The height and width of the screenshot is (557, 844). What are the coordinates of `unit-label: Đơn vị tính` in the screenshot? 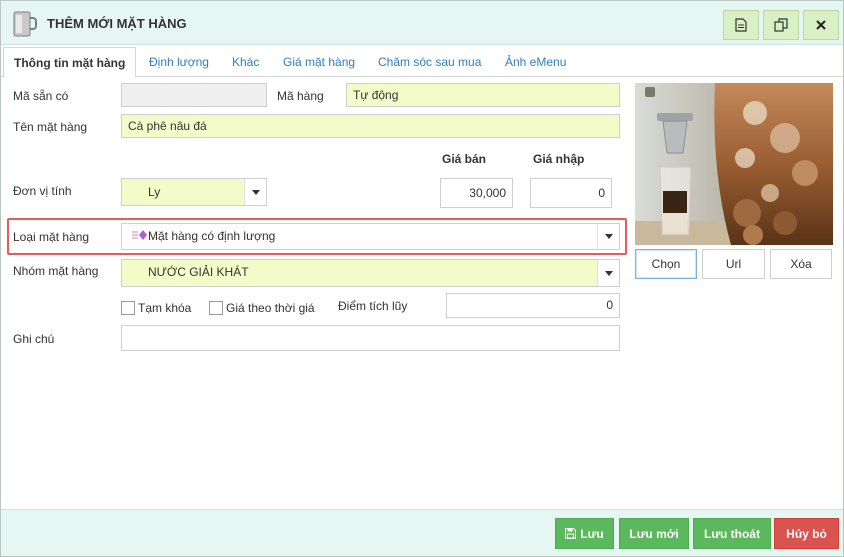 It's located at (42, 191).